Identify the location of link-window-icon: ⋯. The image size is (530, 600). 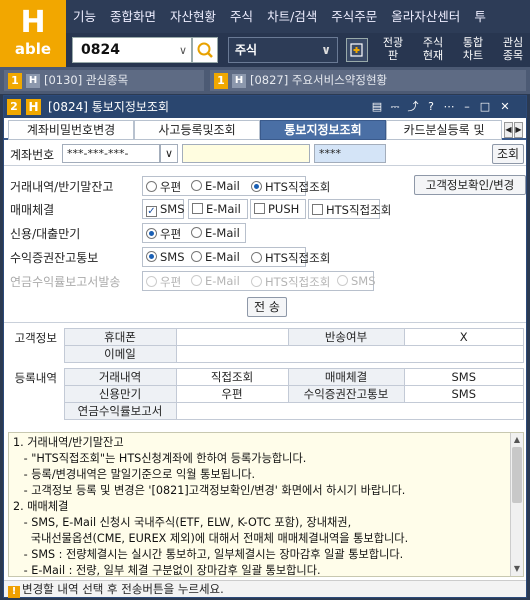
(449, 107).